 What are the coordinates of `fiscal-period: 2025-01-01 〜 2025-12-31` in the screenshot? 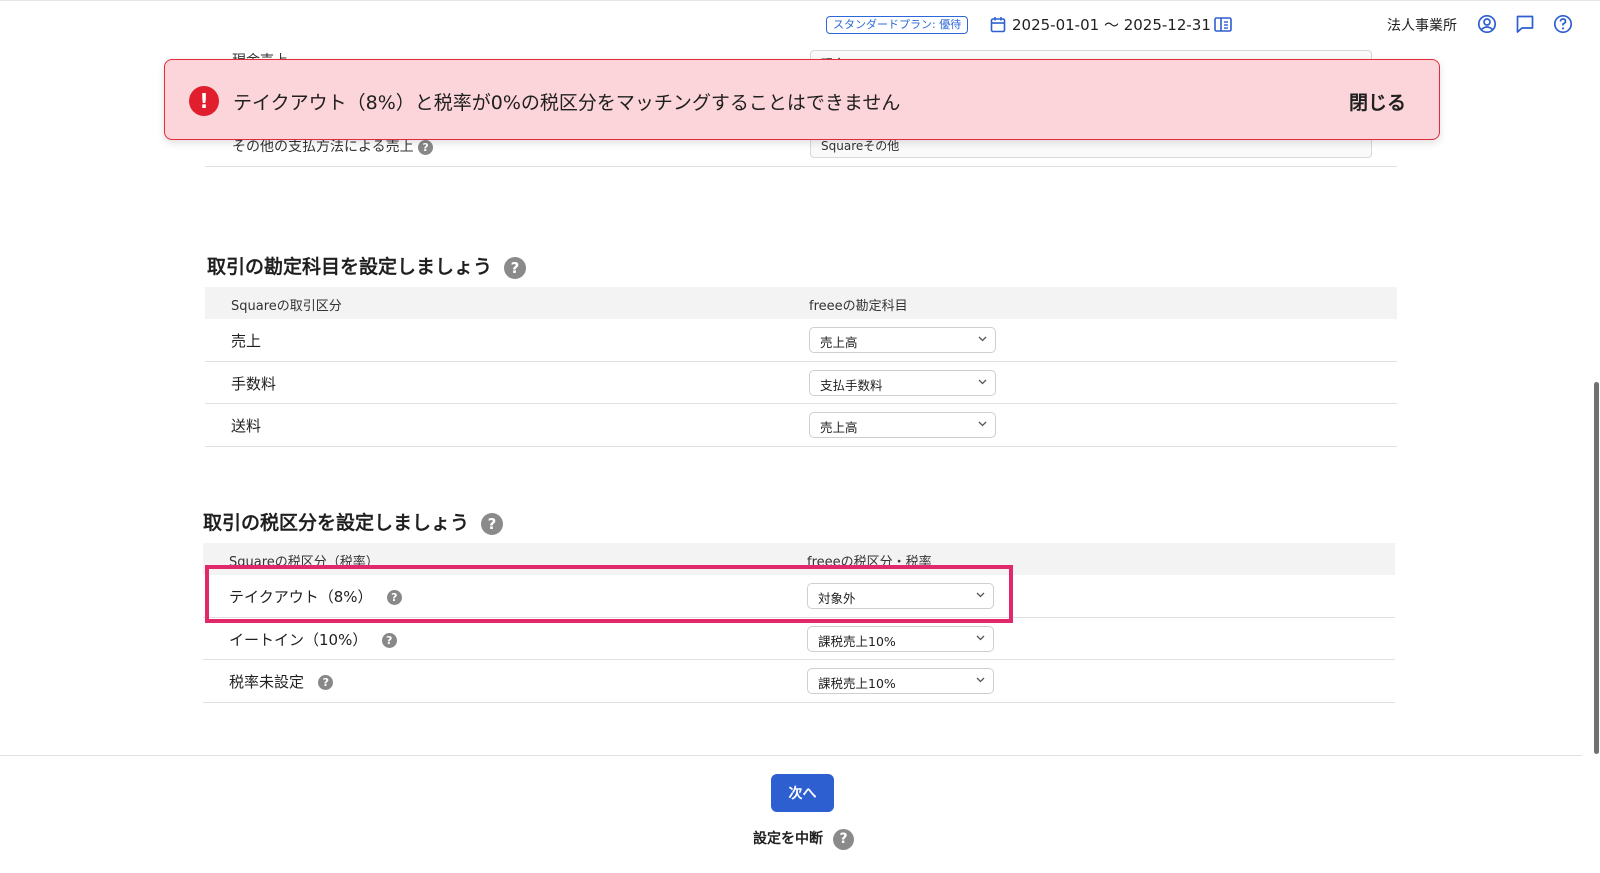 It's located at (1111, 24).